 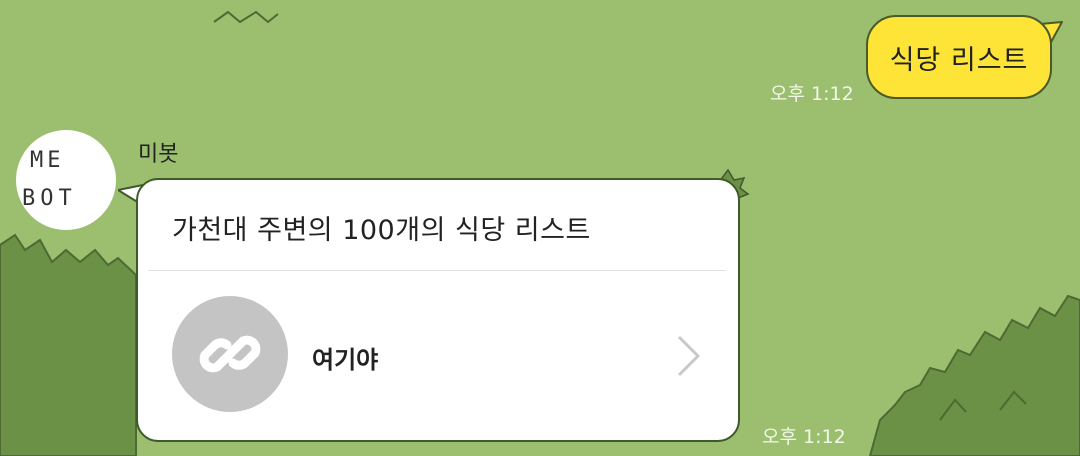 I want to click on link-icon, so click(x=230, y=354).